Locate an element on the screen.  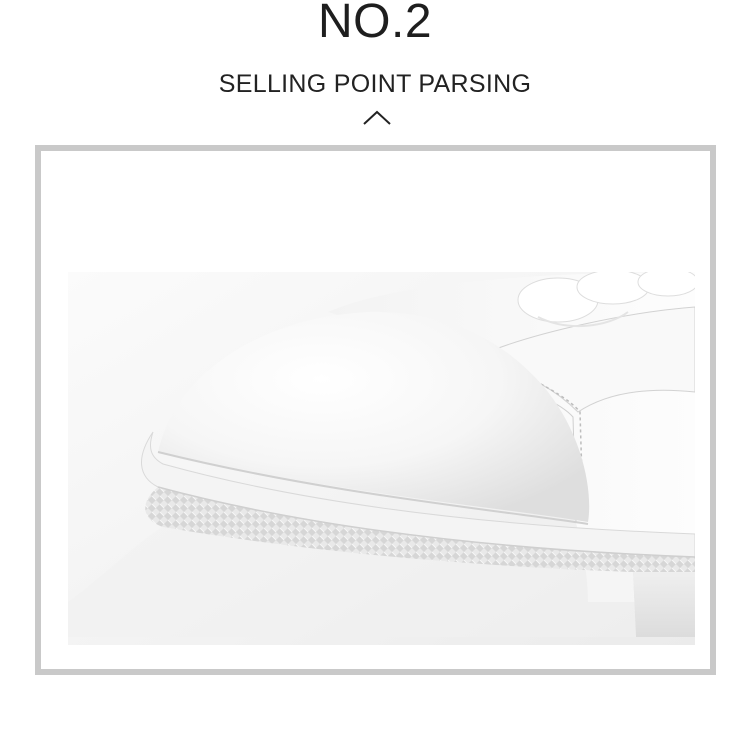
section-number: NO.2 is located at coordinates (375, 24).